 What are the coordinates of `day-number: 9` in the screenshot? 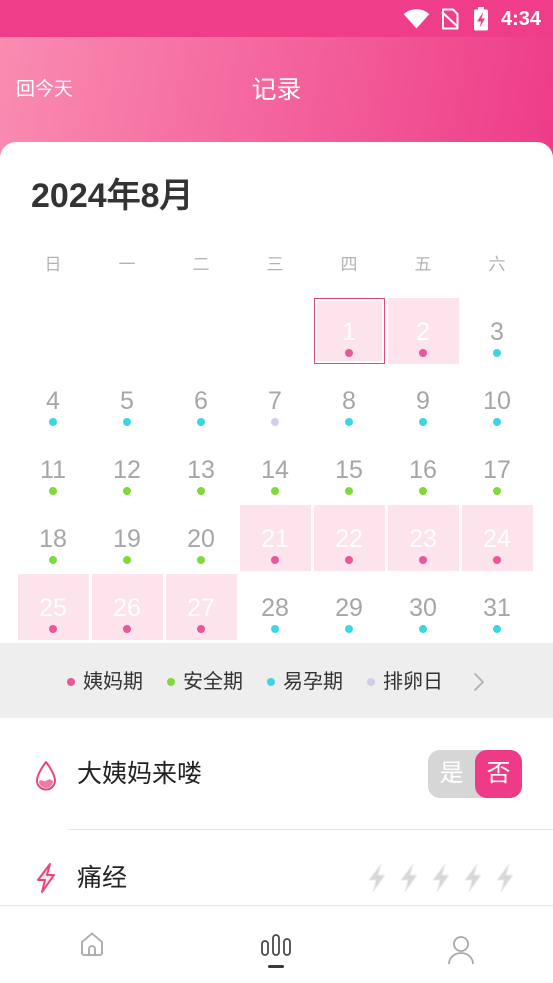 It's located at (423, 401).